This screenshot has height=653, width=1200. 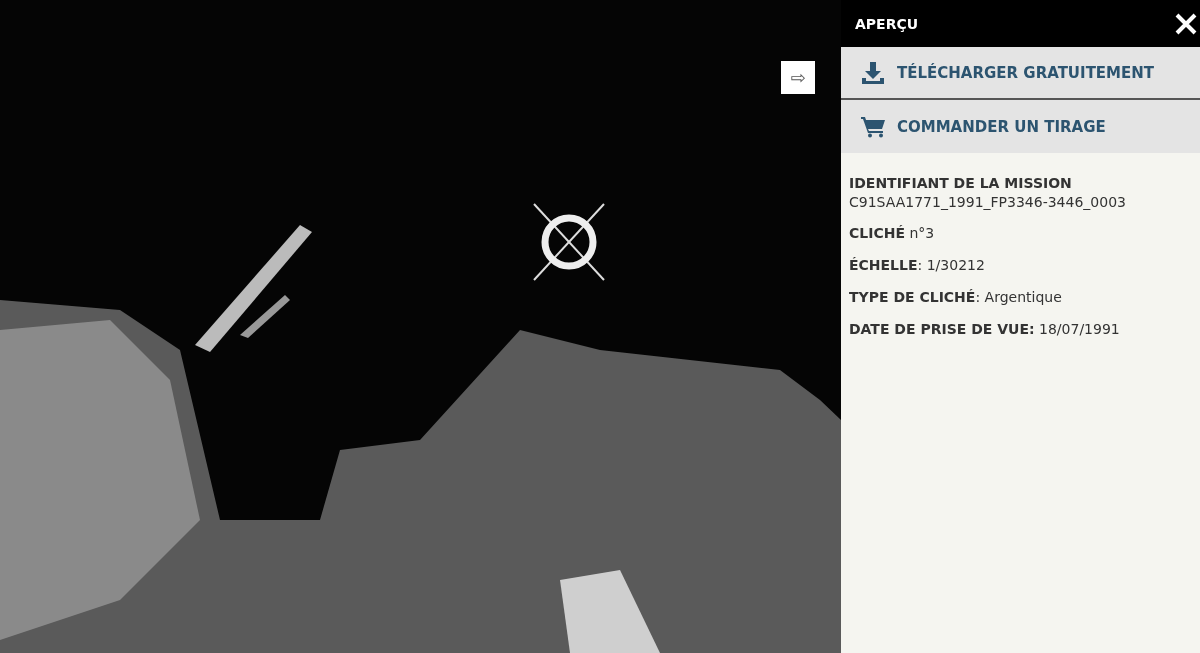 I want to click on mission-value: C91SAA1771_1991_FP3346-3446_0003, so click(x=988, y=202).